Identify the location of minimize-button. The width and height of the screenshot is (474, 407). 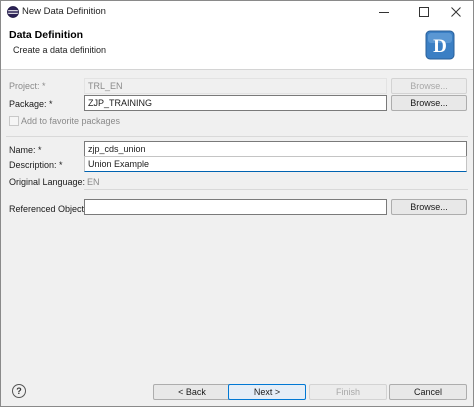
(384, 12).